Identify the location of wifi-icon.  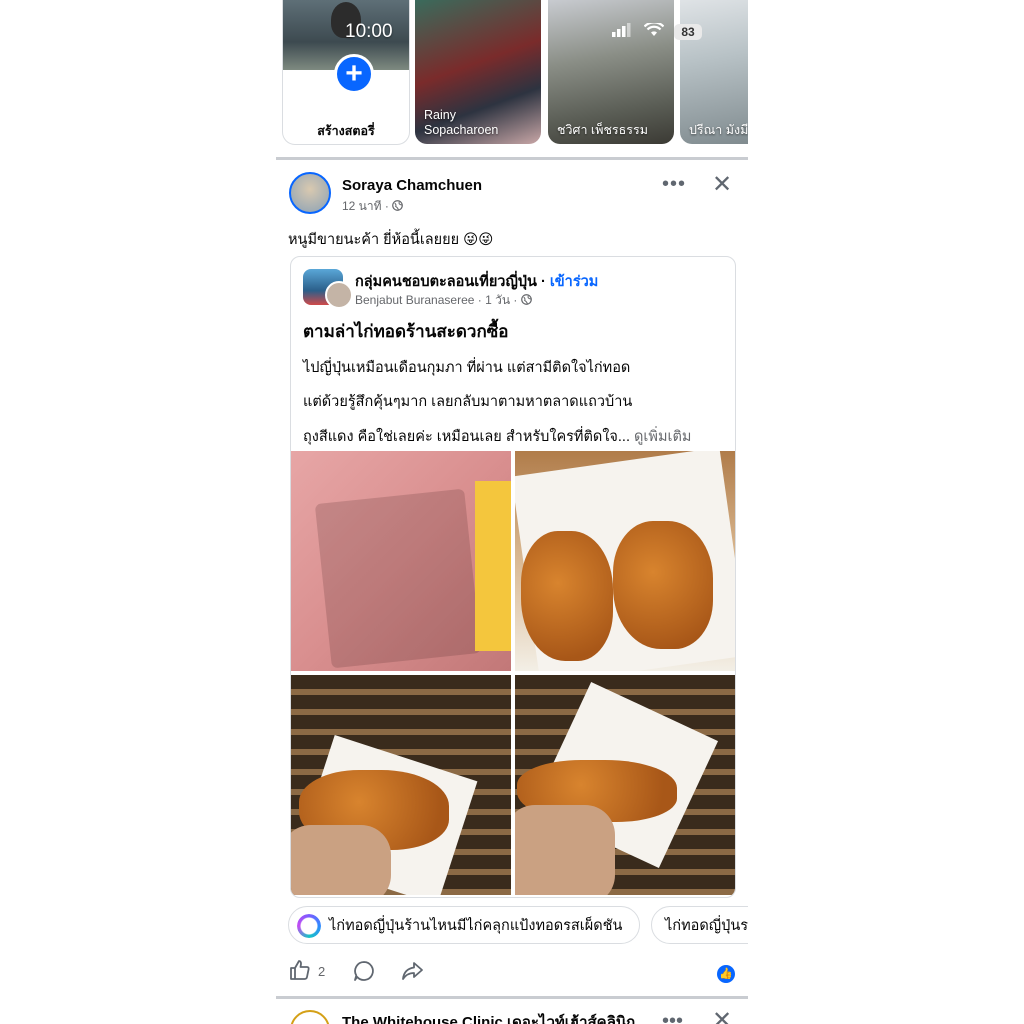
(654, 28).